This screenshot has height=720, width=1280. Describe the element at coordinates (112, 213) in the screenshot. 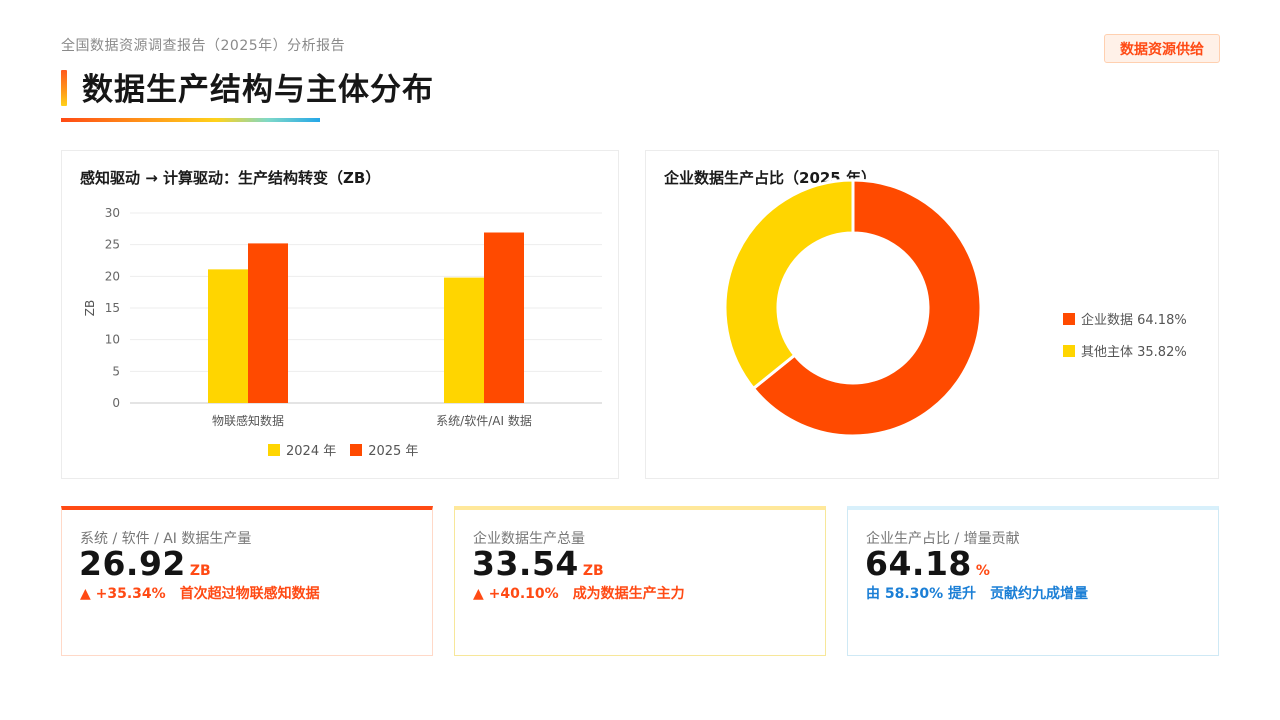

I see `y-tick-label: 30` at that location.